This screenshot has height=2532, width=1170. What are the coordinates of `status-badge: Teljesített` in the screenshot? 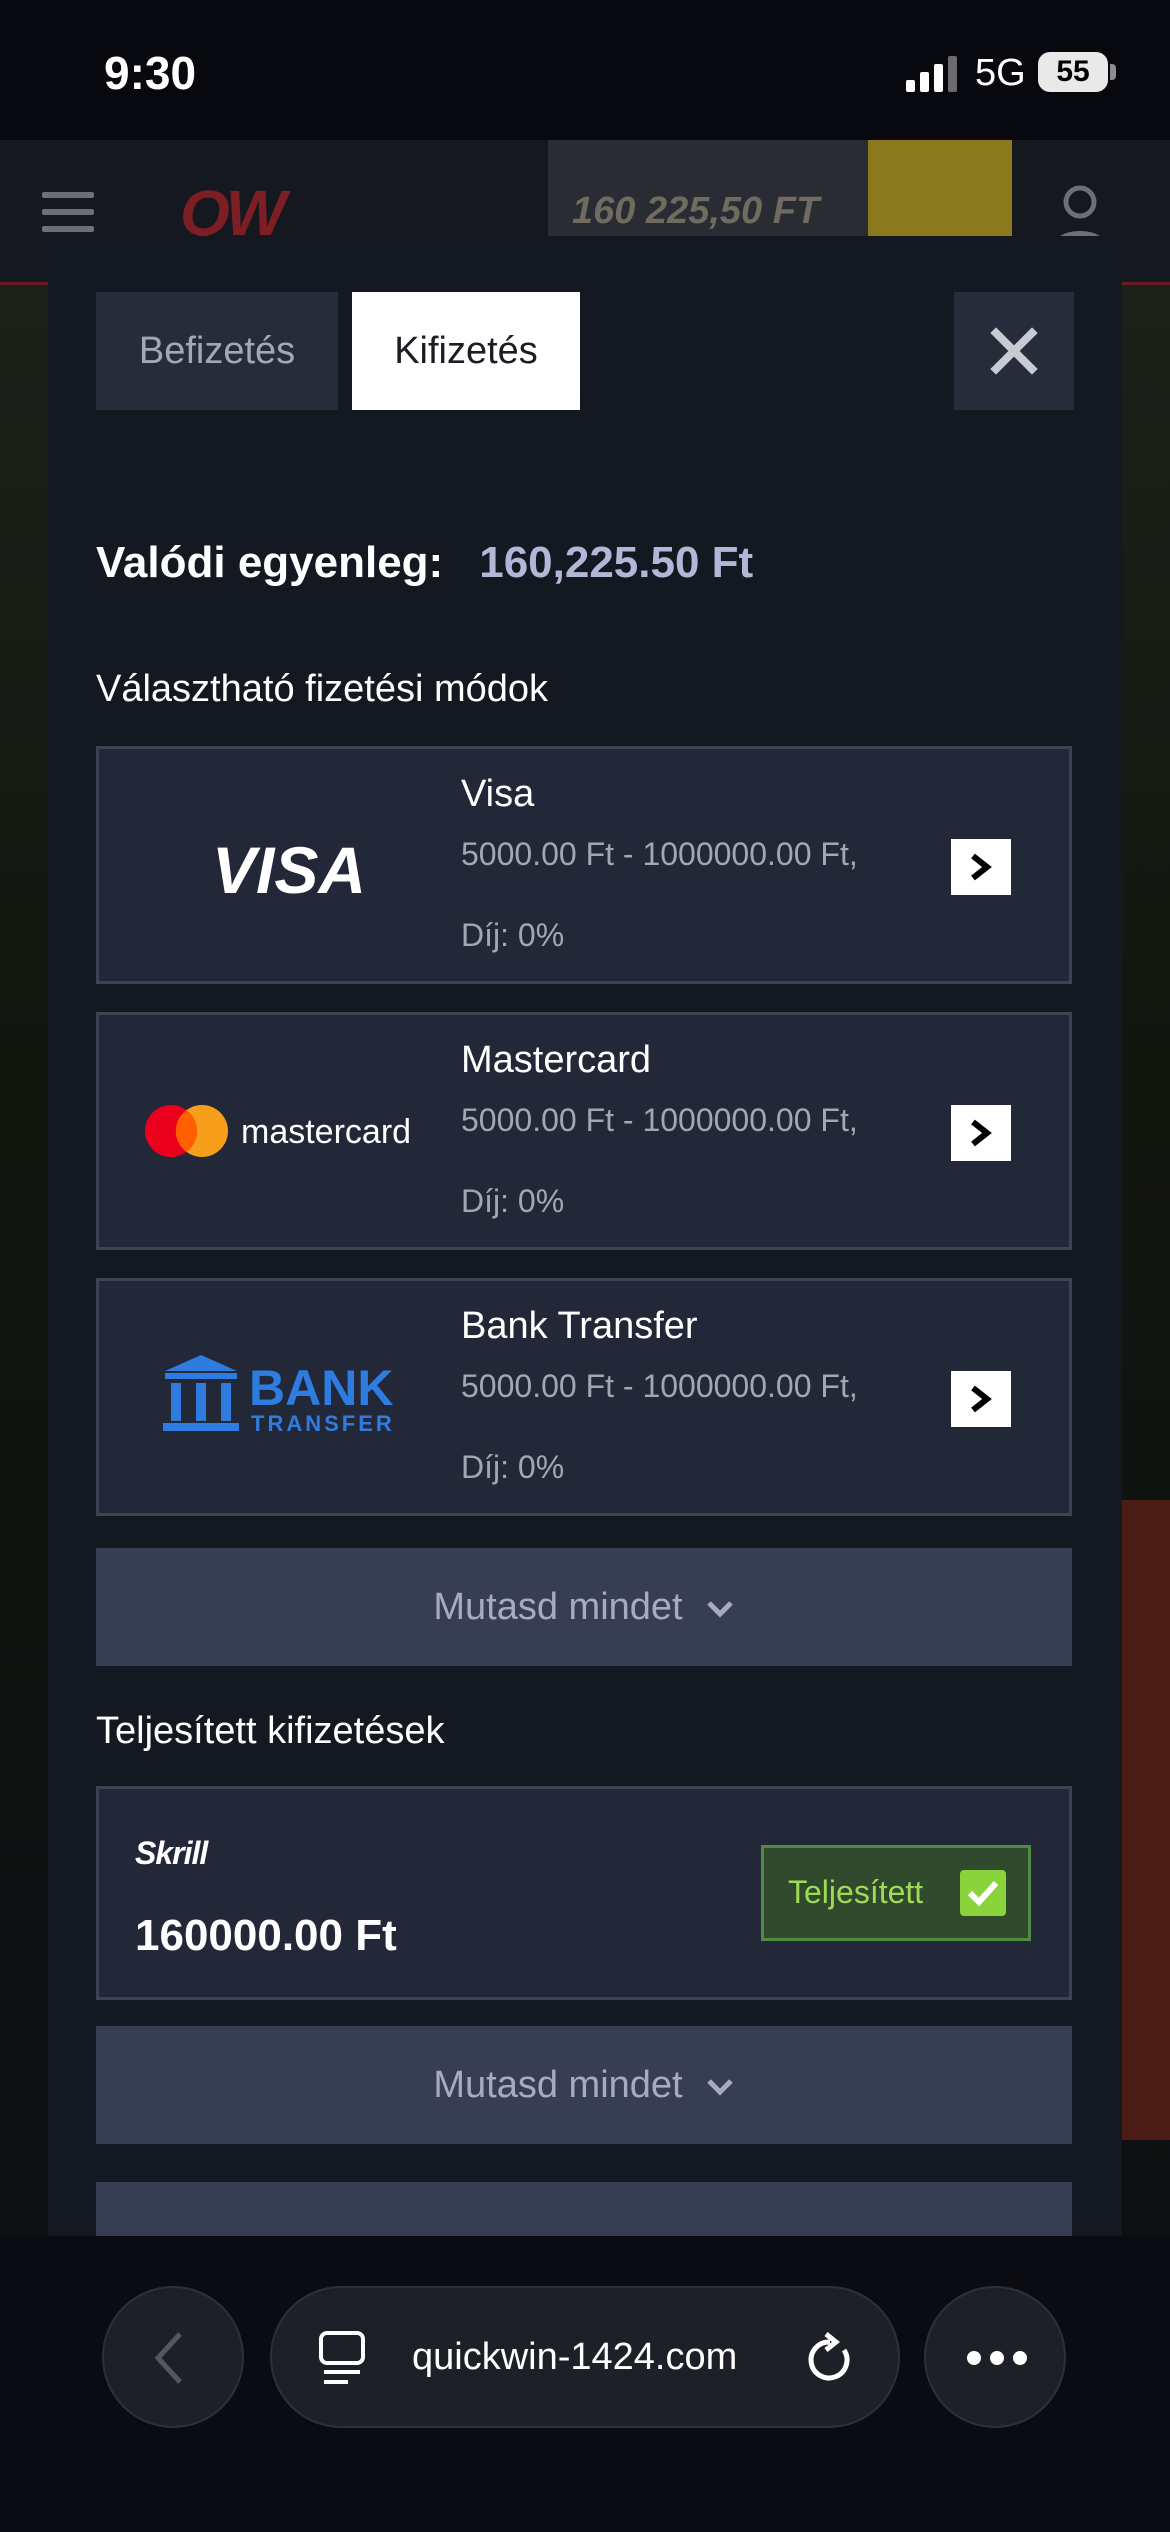 It's located at (896, 1893).